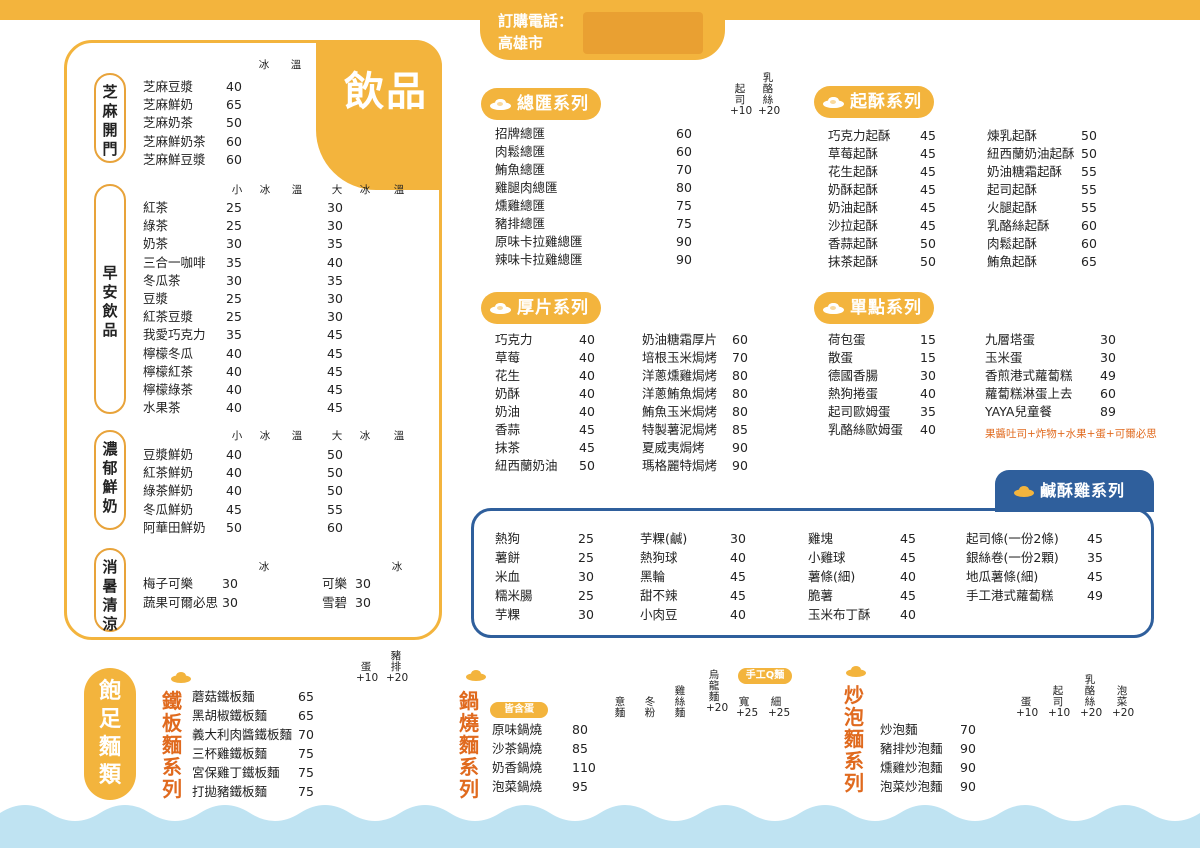 The width and height of the screenshot is (1200, 848). What do you see at coordinates (859, 411) in the screenshot?
I see `single-name: 起司歐姆蛋` at bounding box center [859, 411].